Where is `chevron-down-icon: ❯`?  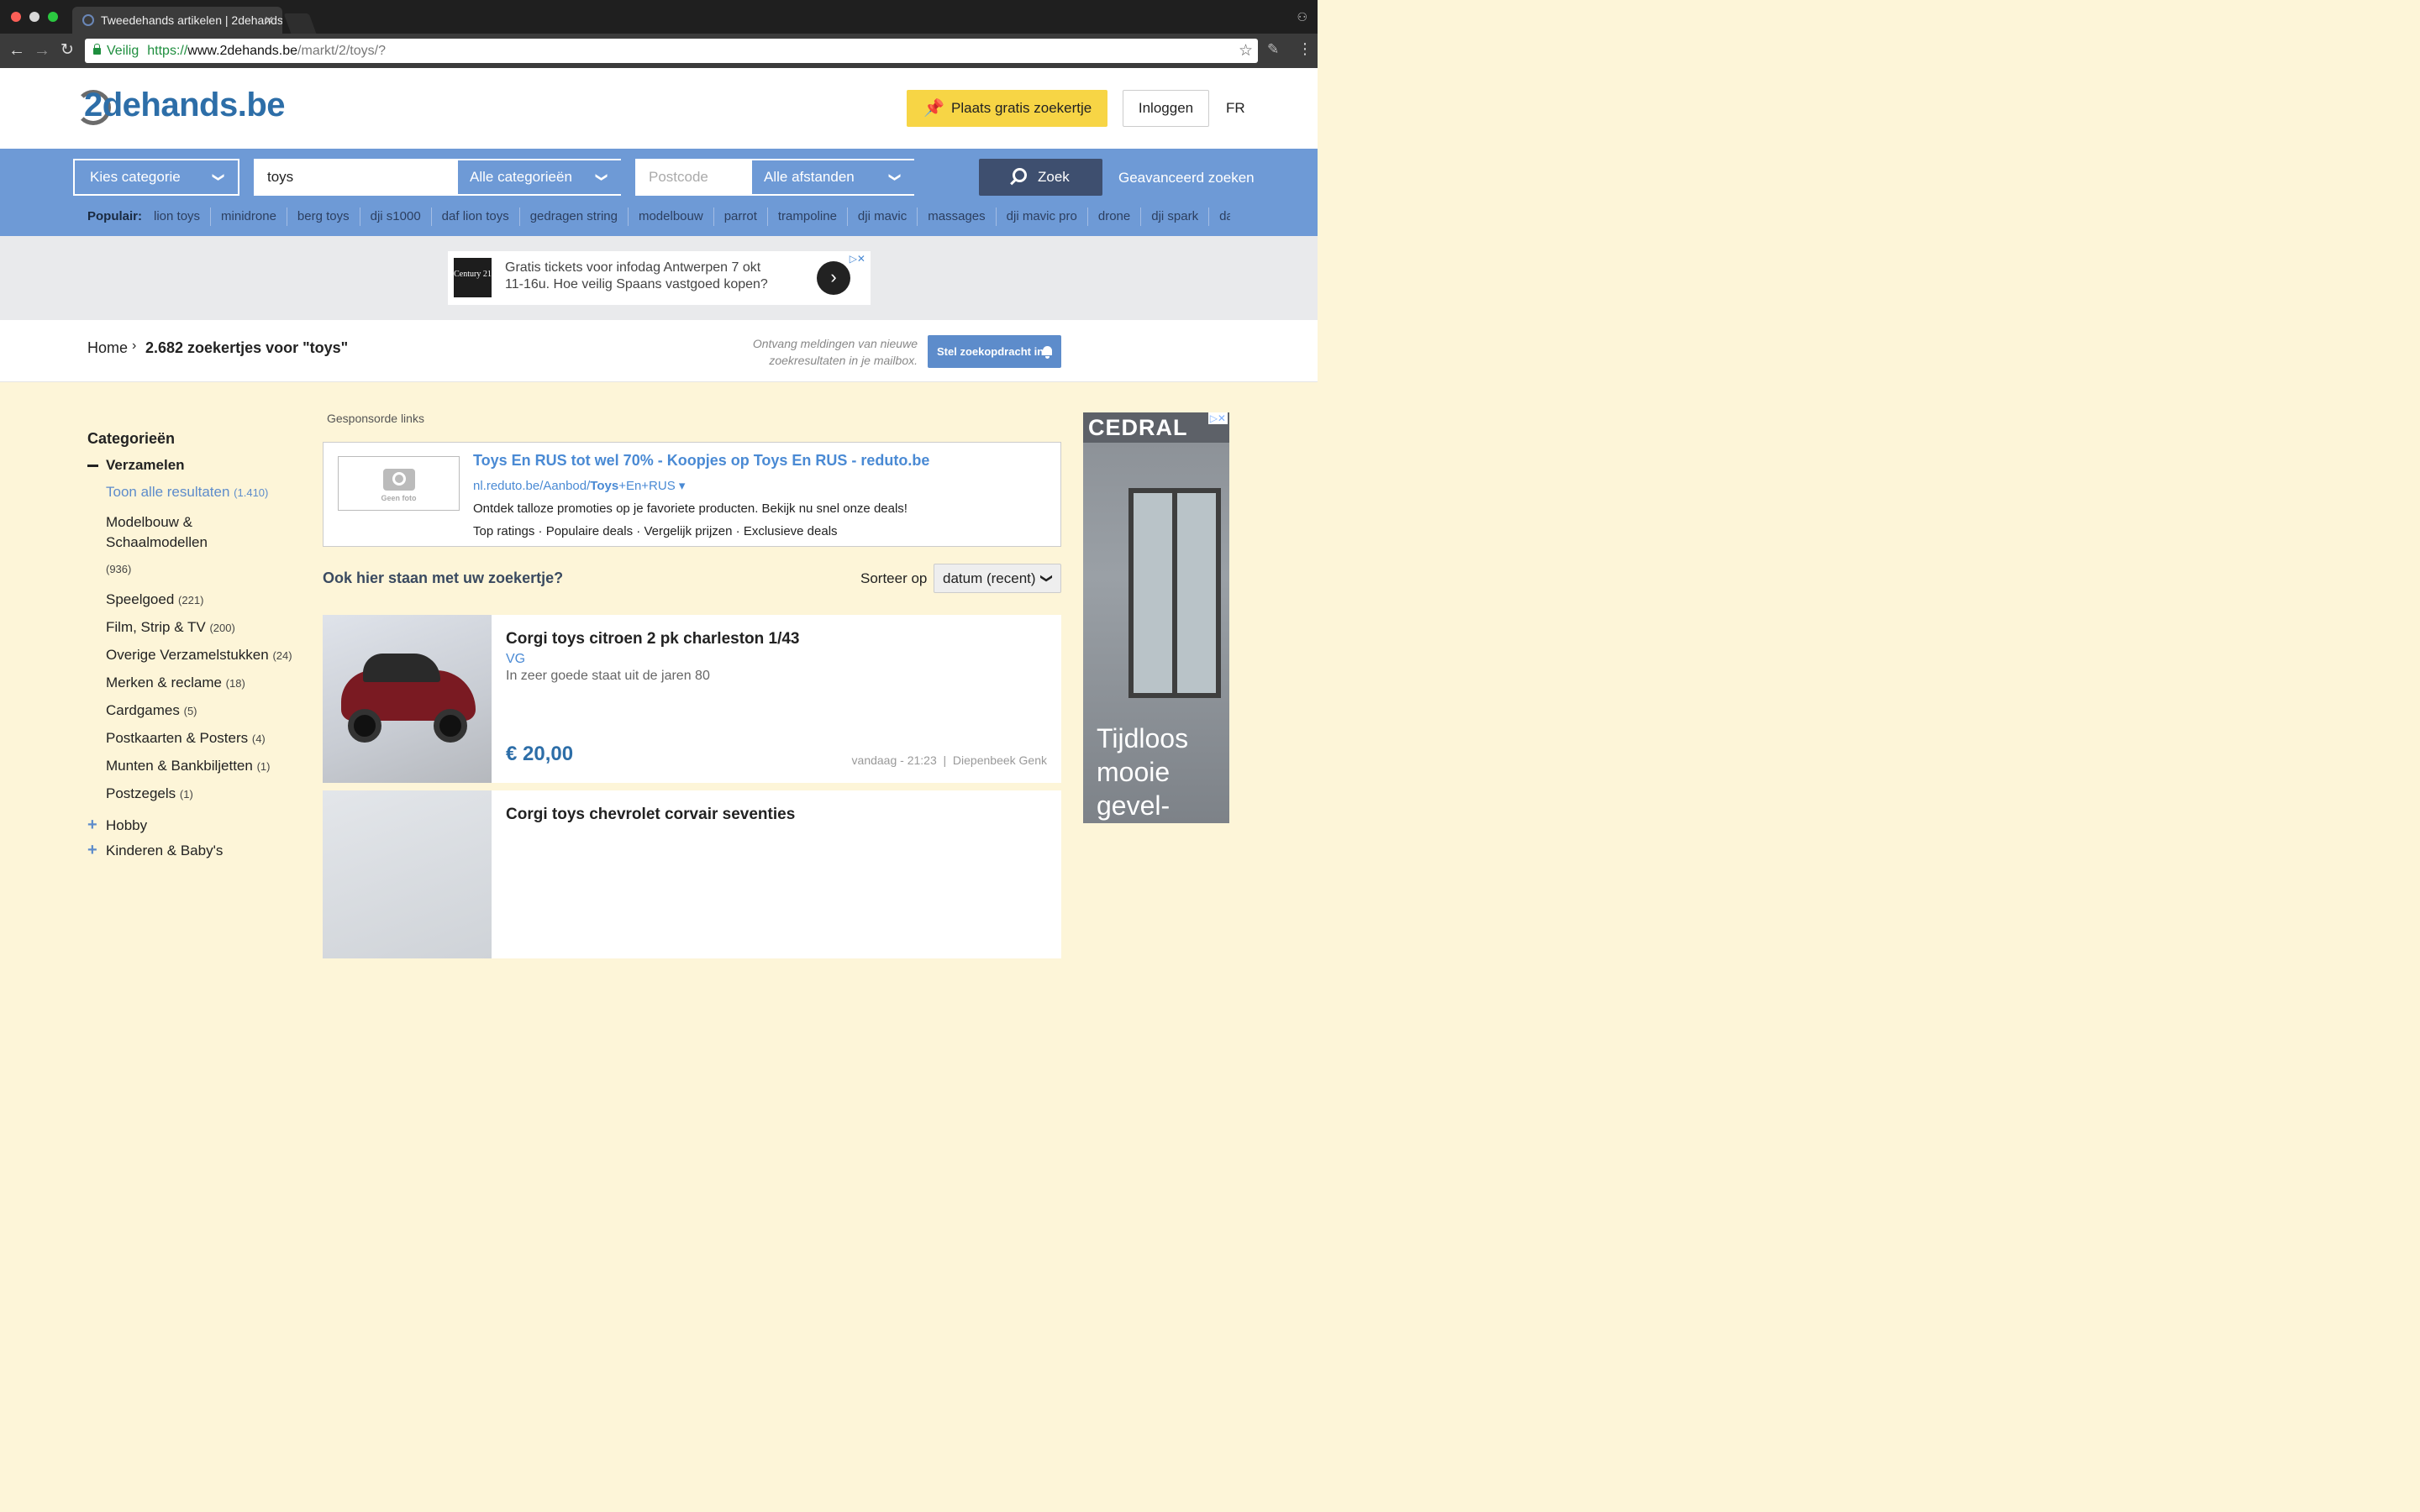
chevron-down-icon: ❯ is located at coordinates (896, 177).